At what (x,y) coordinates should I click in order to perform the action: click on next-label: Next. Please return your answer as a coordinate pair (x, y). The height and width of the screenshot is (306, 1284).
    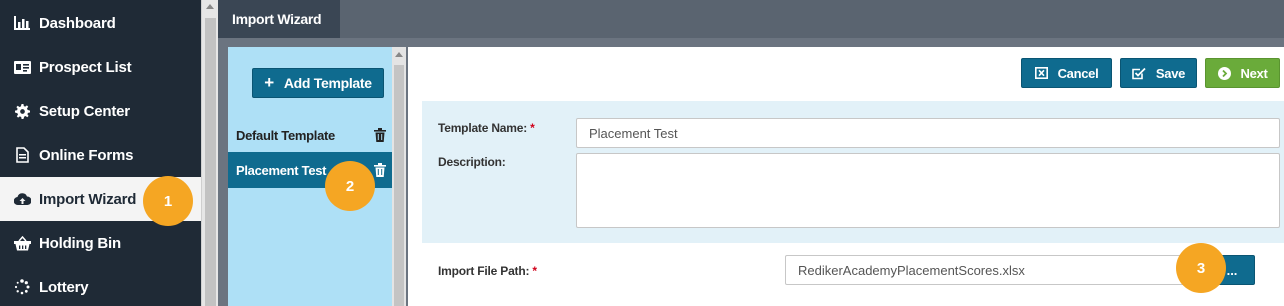
    Looking at the image, I should click on (1254, 73).